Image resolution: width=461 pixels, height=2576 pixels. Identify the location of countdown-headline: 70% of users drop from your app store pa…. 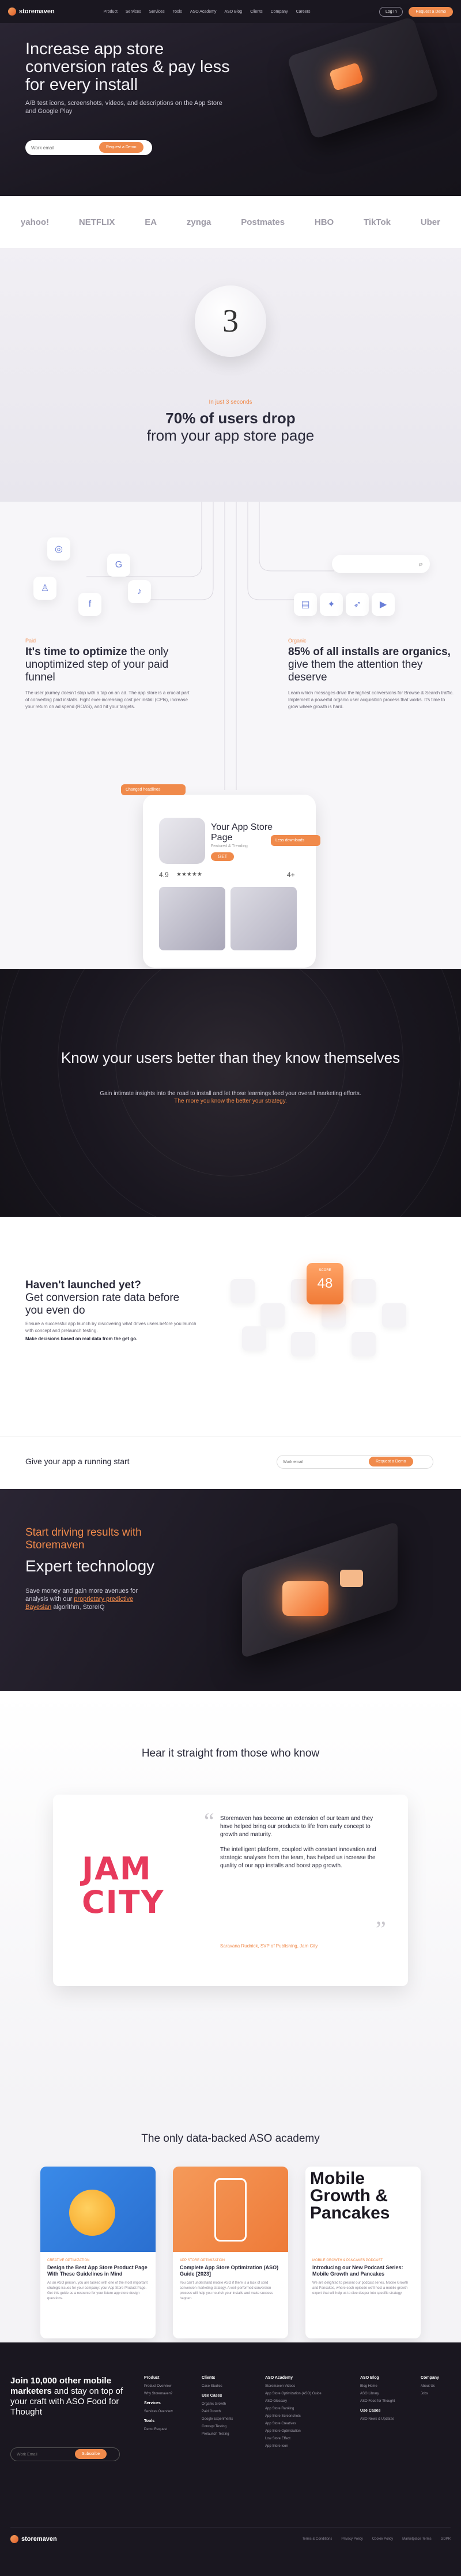
(231, 426).